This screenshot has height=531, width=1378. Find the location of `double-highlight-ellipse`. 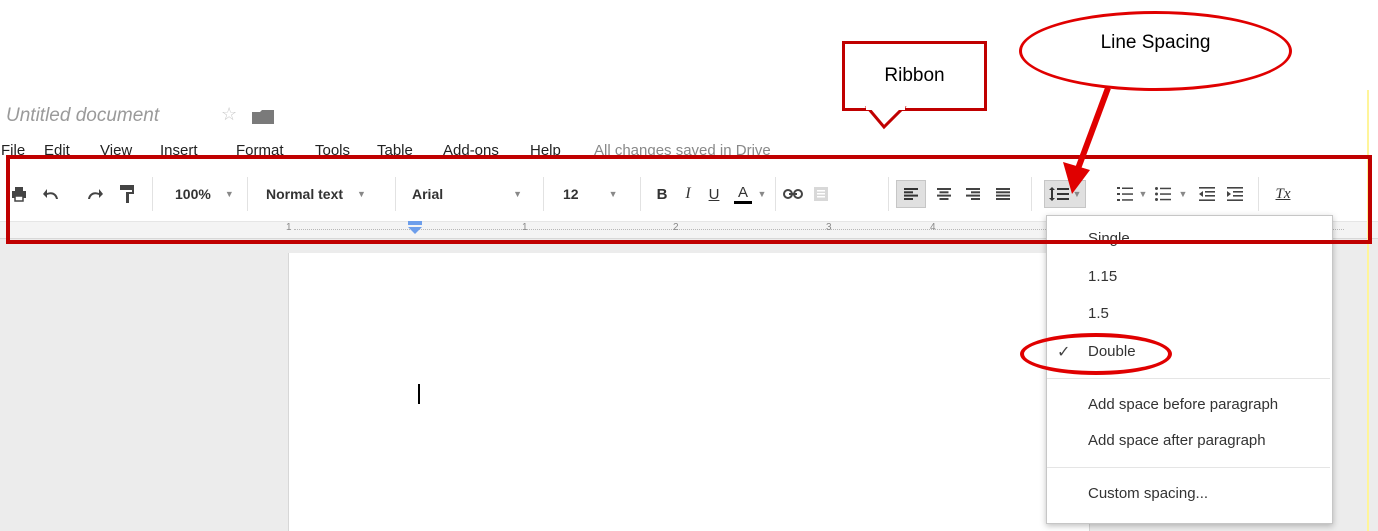

double-highlight-ellipse is located at coordinates (1096, 354).